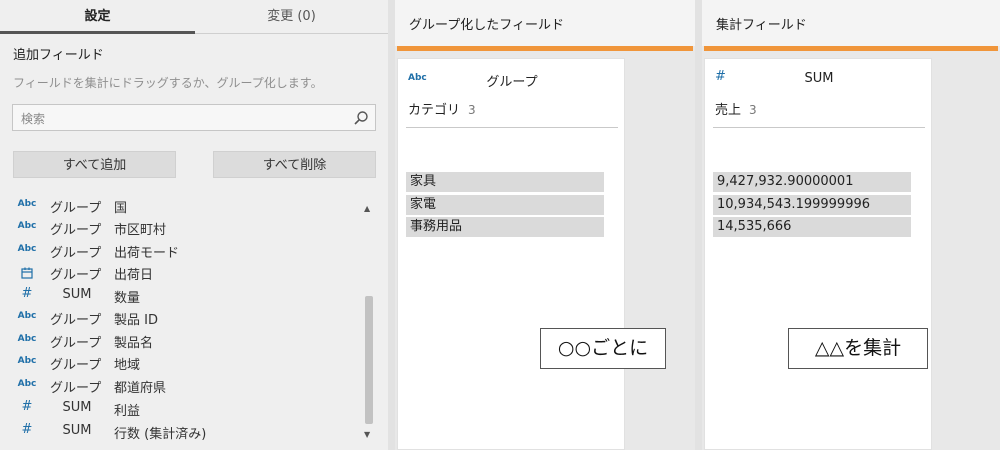 The height and width of the screenshot is (450, 1000). I want to click on value-row: 9,427,932.90000001, so click(812, 182).